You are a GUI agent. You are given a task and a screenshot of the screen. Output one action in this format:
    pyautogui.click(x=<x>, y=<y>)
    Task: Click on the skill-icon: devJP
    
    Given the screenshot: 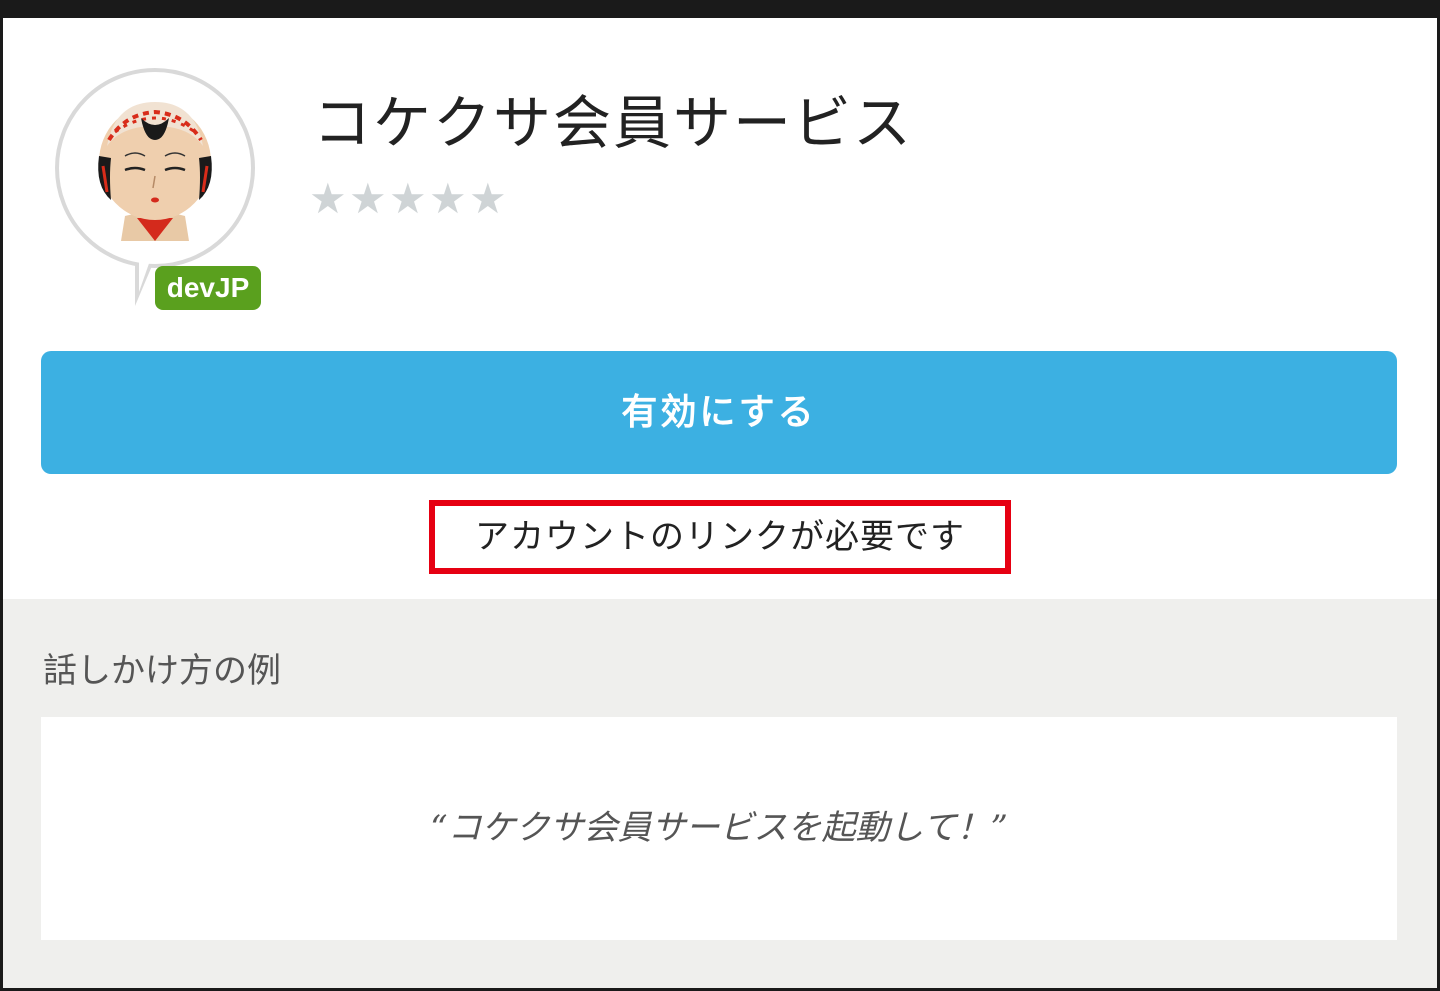 What is the action you would take?
    pyautogui.click(x=160, y=190)
    